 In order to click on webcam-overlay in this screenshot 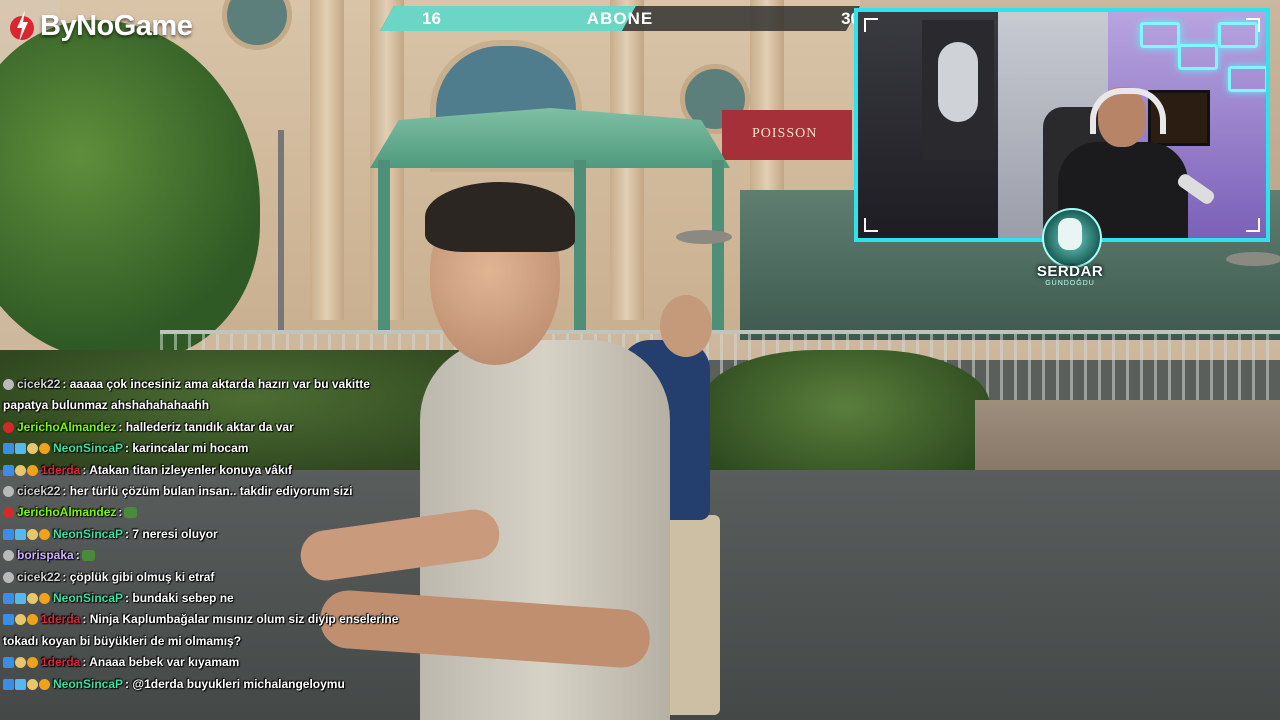, I will do `click(1062, 125)`.